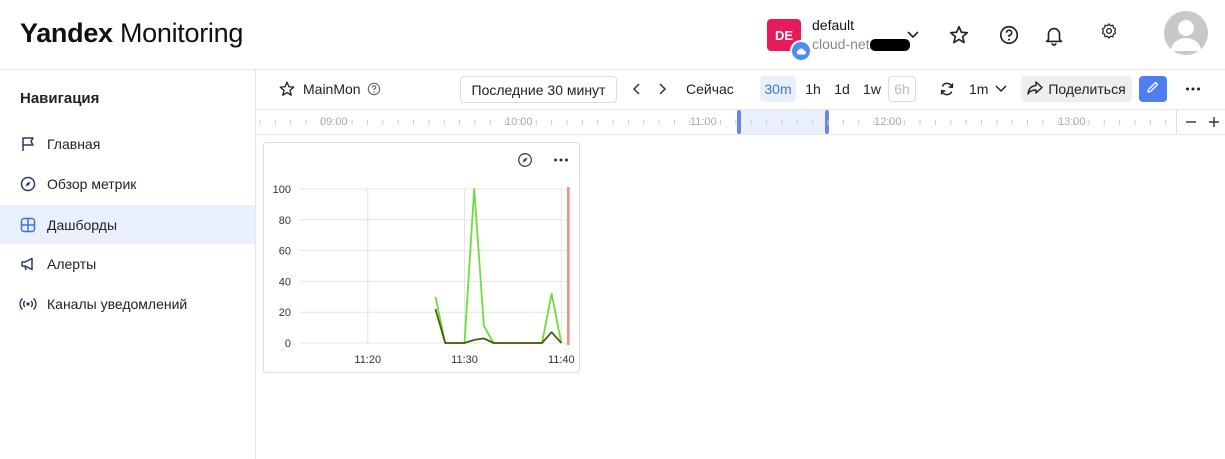 Image resolution: width=1225 pixels, height=459 pixels. What do you see at coordinates (519, 122) in the screenshot?
I see `timeline-label: 10:00` at bounding box center [519, 122].